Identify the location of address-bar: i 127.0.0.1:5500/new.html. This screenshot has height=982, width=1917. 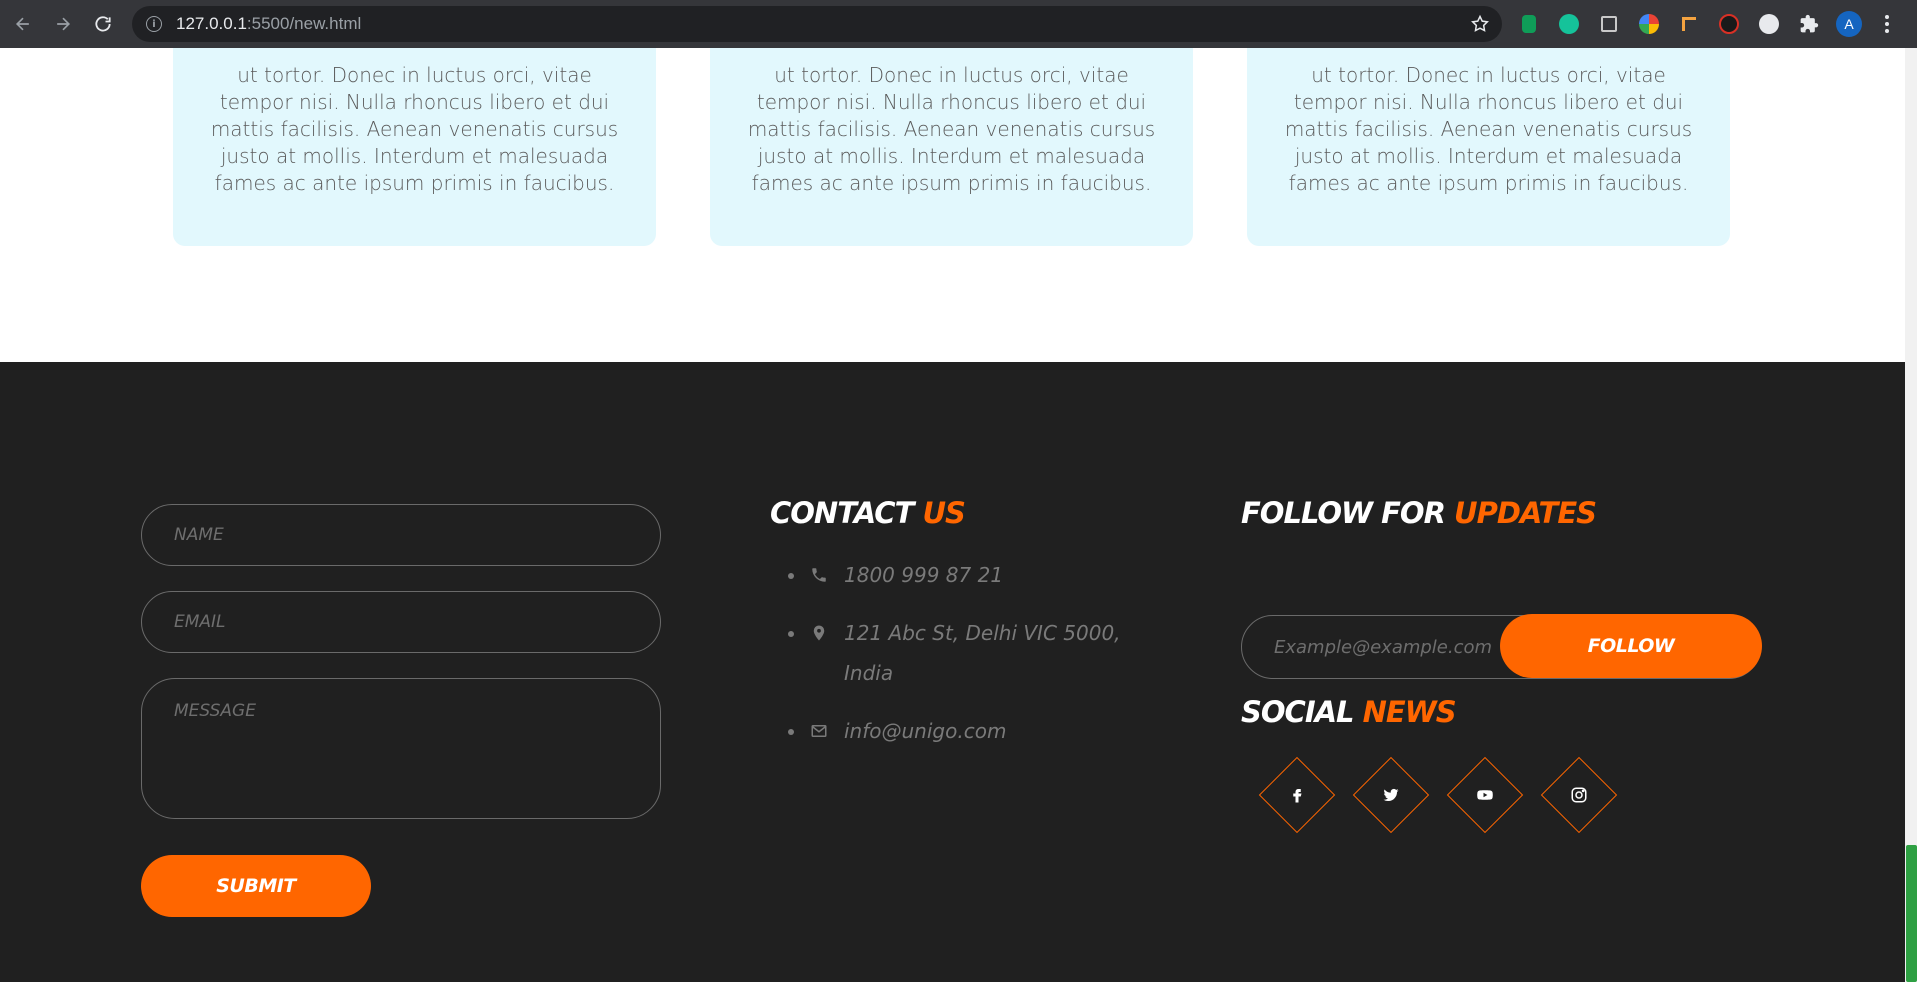
(817, 24).